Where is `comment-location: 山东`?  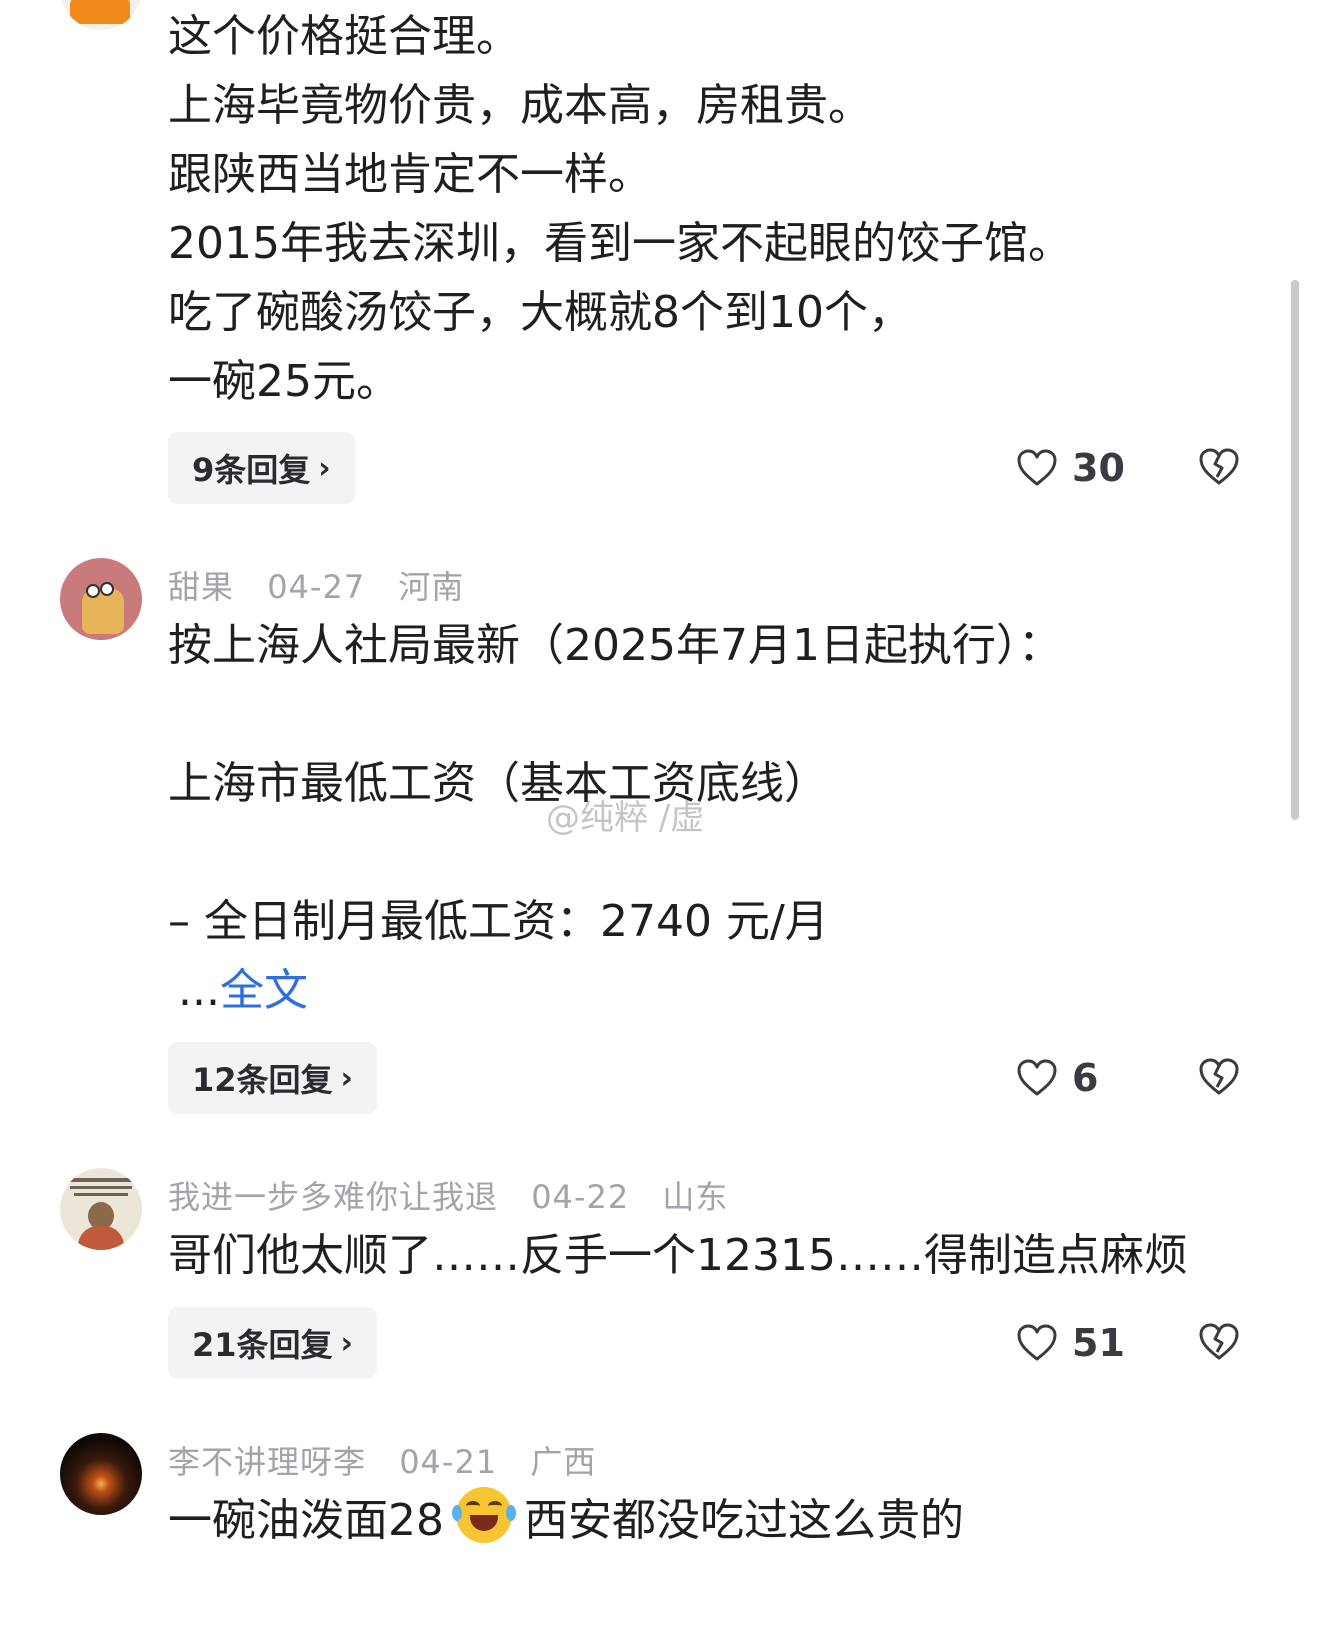
comment-location: 山东 is located at coordinates (695, 1197).